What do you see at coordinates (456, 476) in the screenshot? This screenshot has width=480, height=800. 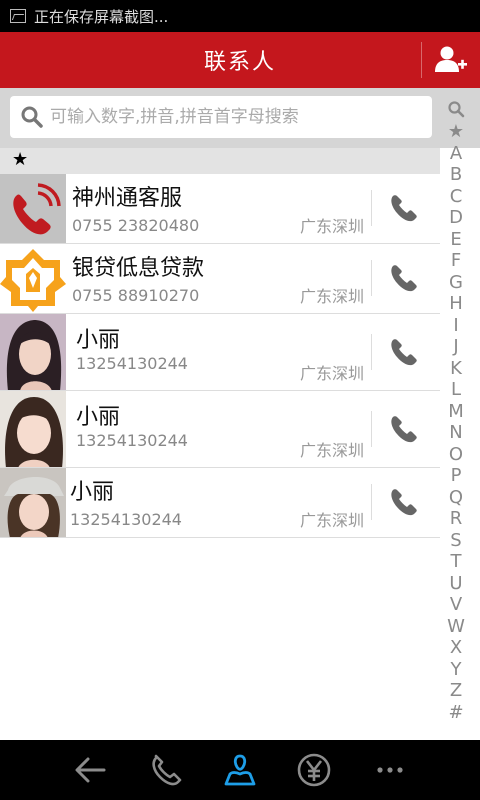 I see `index-letter: P` at bounding box center [456, 476].